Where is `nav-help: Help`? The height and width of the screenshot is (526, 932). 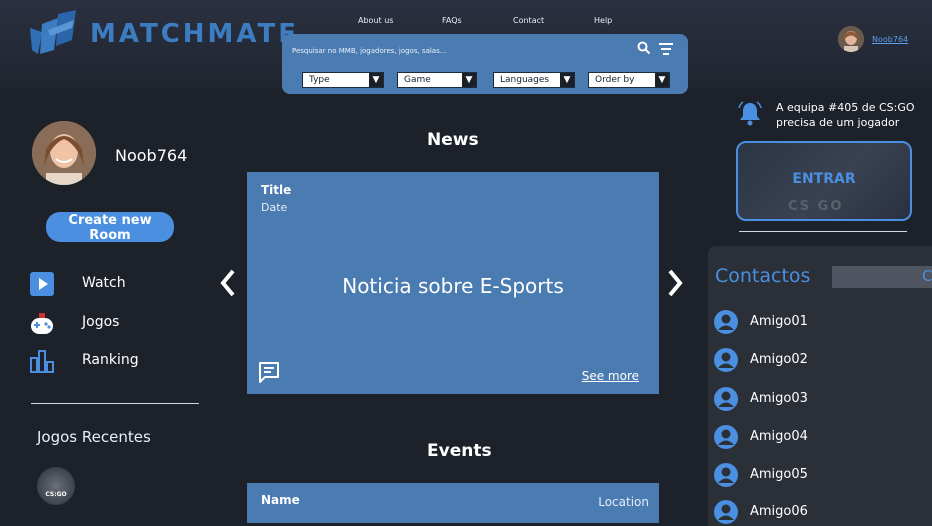
nav-help: Help is located at coordinates (603, 20).